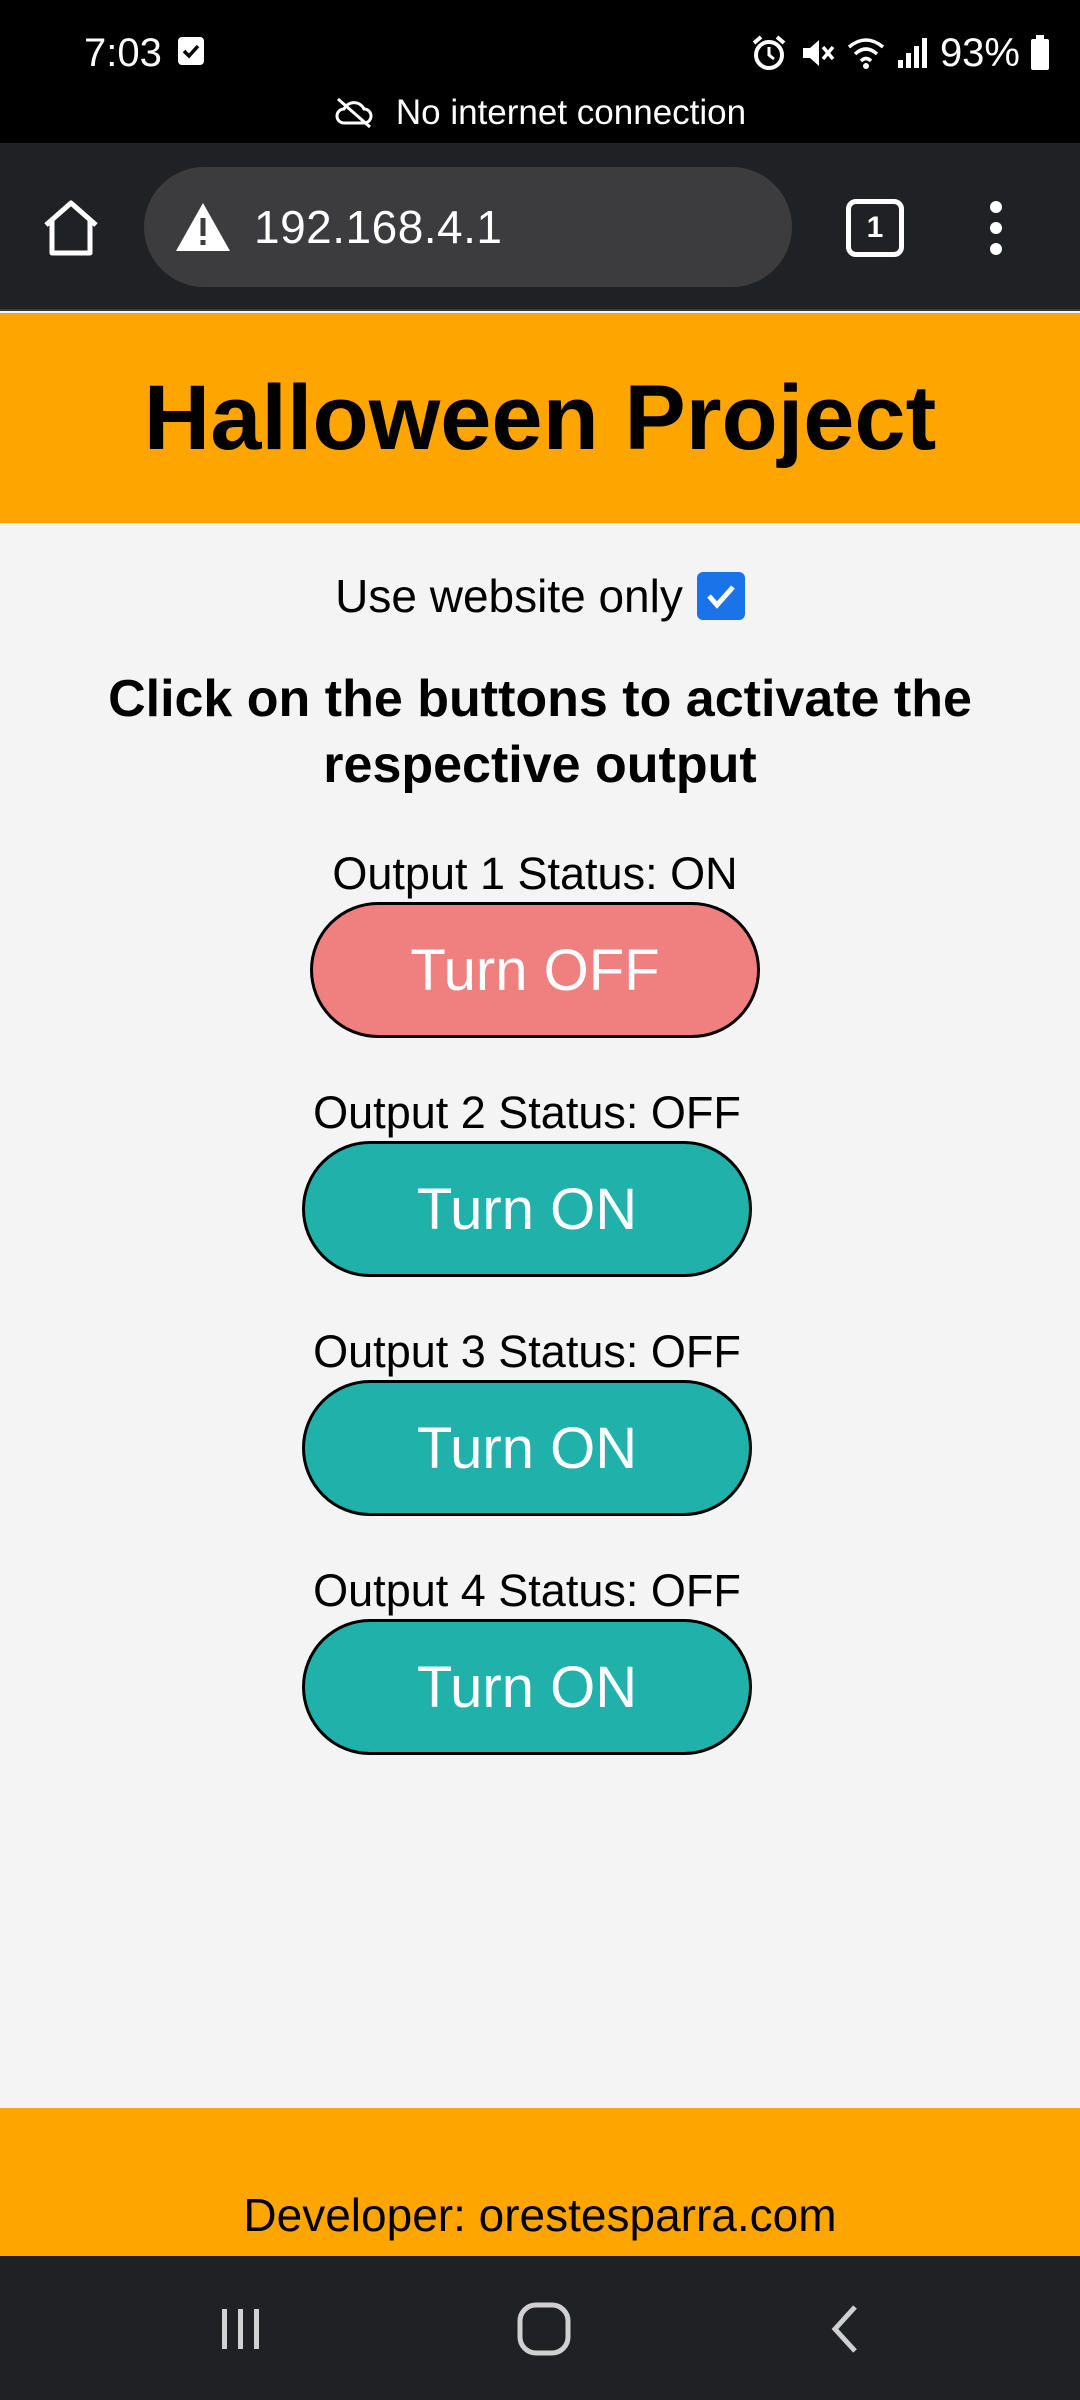 Image resolution: width=1080 pixels, height=2400 pixels. I want to click on tab-switcher-button: 1, so click(875, 228).